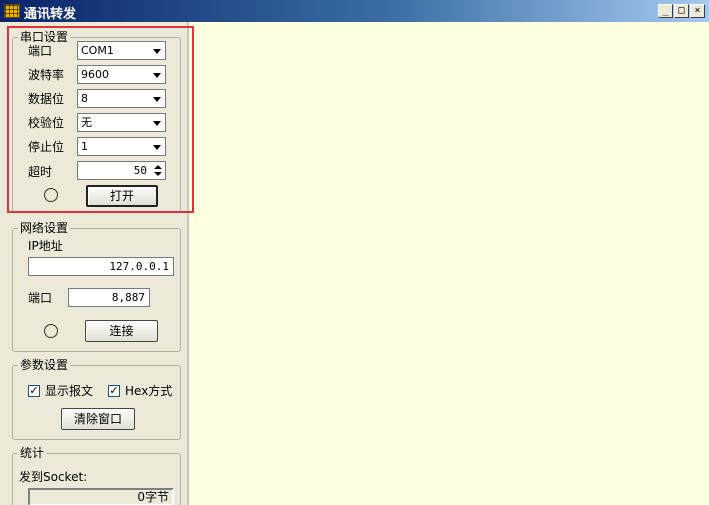 The width and height of the screenshot is (709, 505). What do you see at coordinates (86, 122) in the screenshot?
I see `parity-select-value: 无` at bounding box center [86, 122].